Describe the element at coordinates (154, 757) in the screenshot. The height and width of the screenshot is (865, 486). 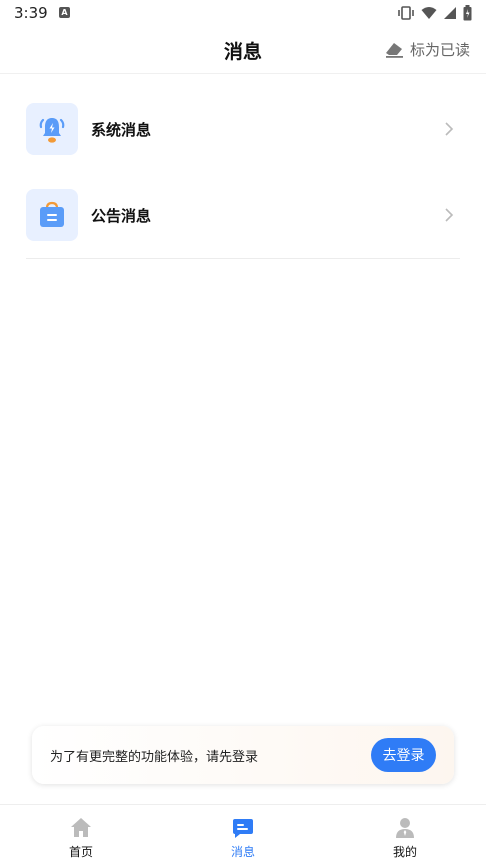
I see `login-prompt-text: 为了有更完整的功能体验，请先登录` at that location.